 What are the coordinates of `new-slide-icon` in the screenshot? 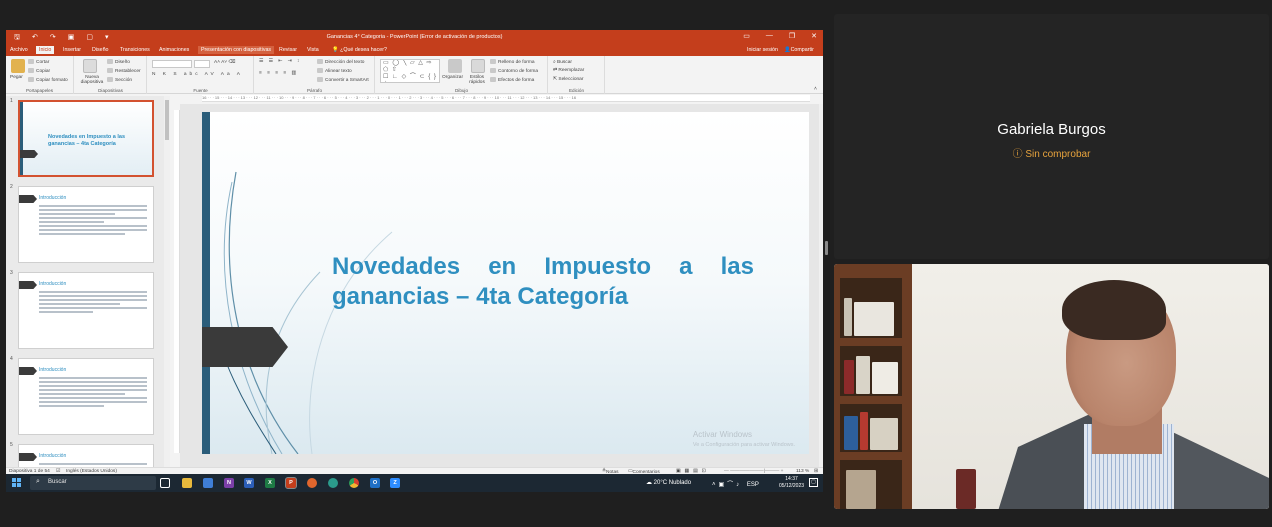 It's located at (90, 66).